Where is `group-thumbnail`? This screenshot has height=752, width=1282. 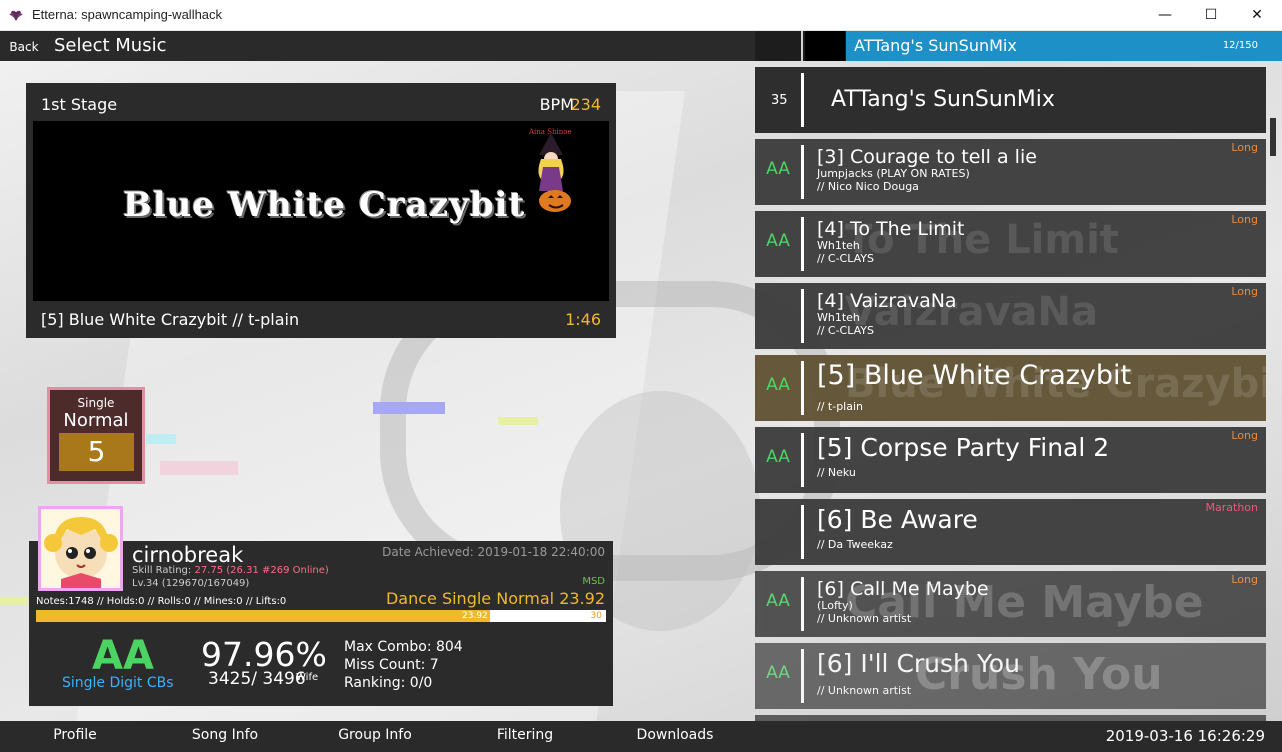 group-thumbnail is located at coordinates (825, 46).